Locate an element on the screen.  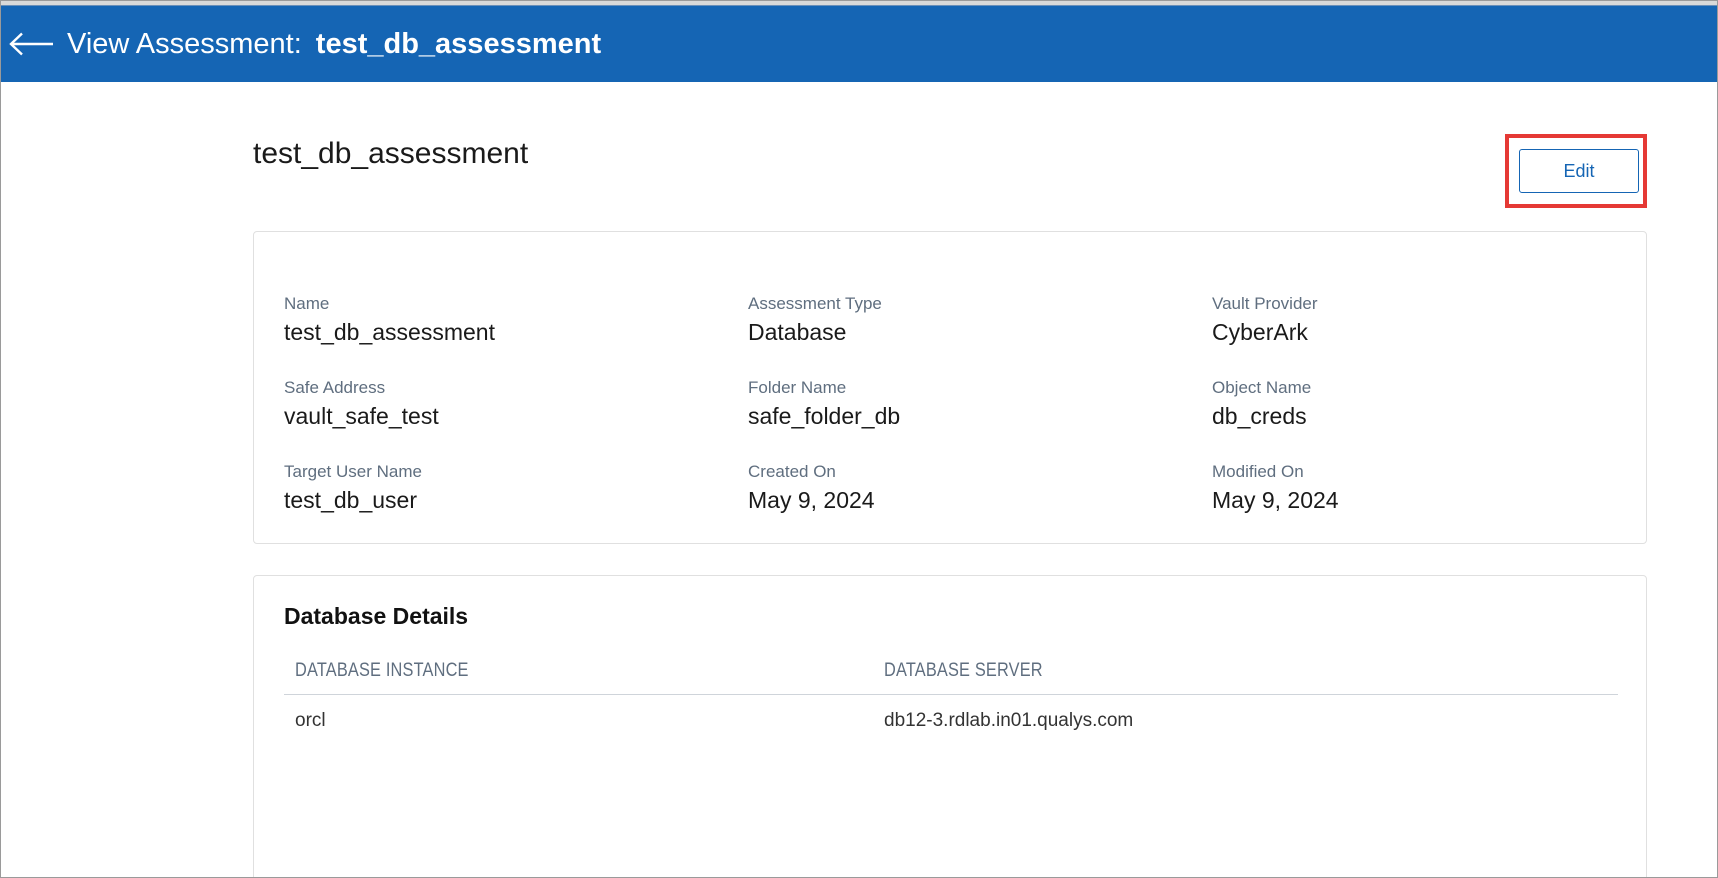
section-title: Database Details is located at coordinates (376, 616).